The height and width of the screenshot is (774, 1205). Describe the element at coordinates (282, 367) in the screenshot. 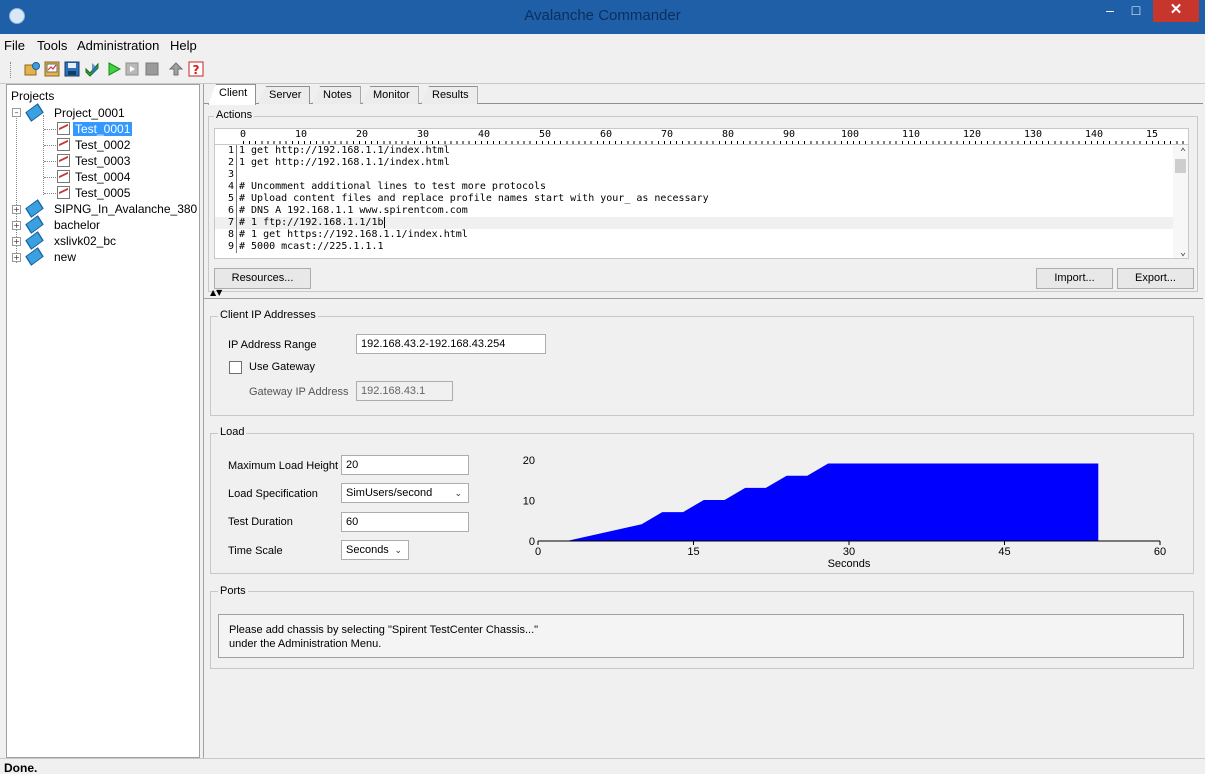

I see `use-gateway-label: Use Gateway` at that location.